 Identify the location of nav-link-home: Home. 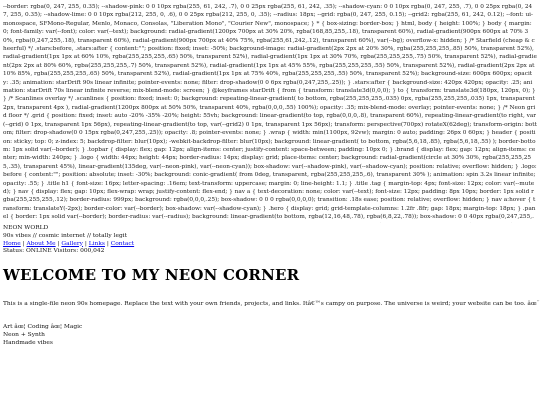
(12, 244).